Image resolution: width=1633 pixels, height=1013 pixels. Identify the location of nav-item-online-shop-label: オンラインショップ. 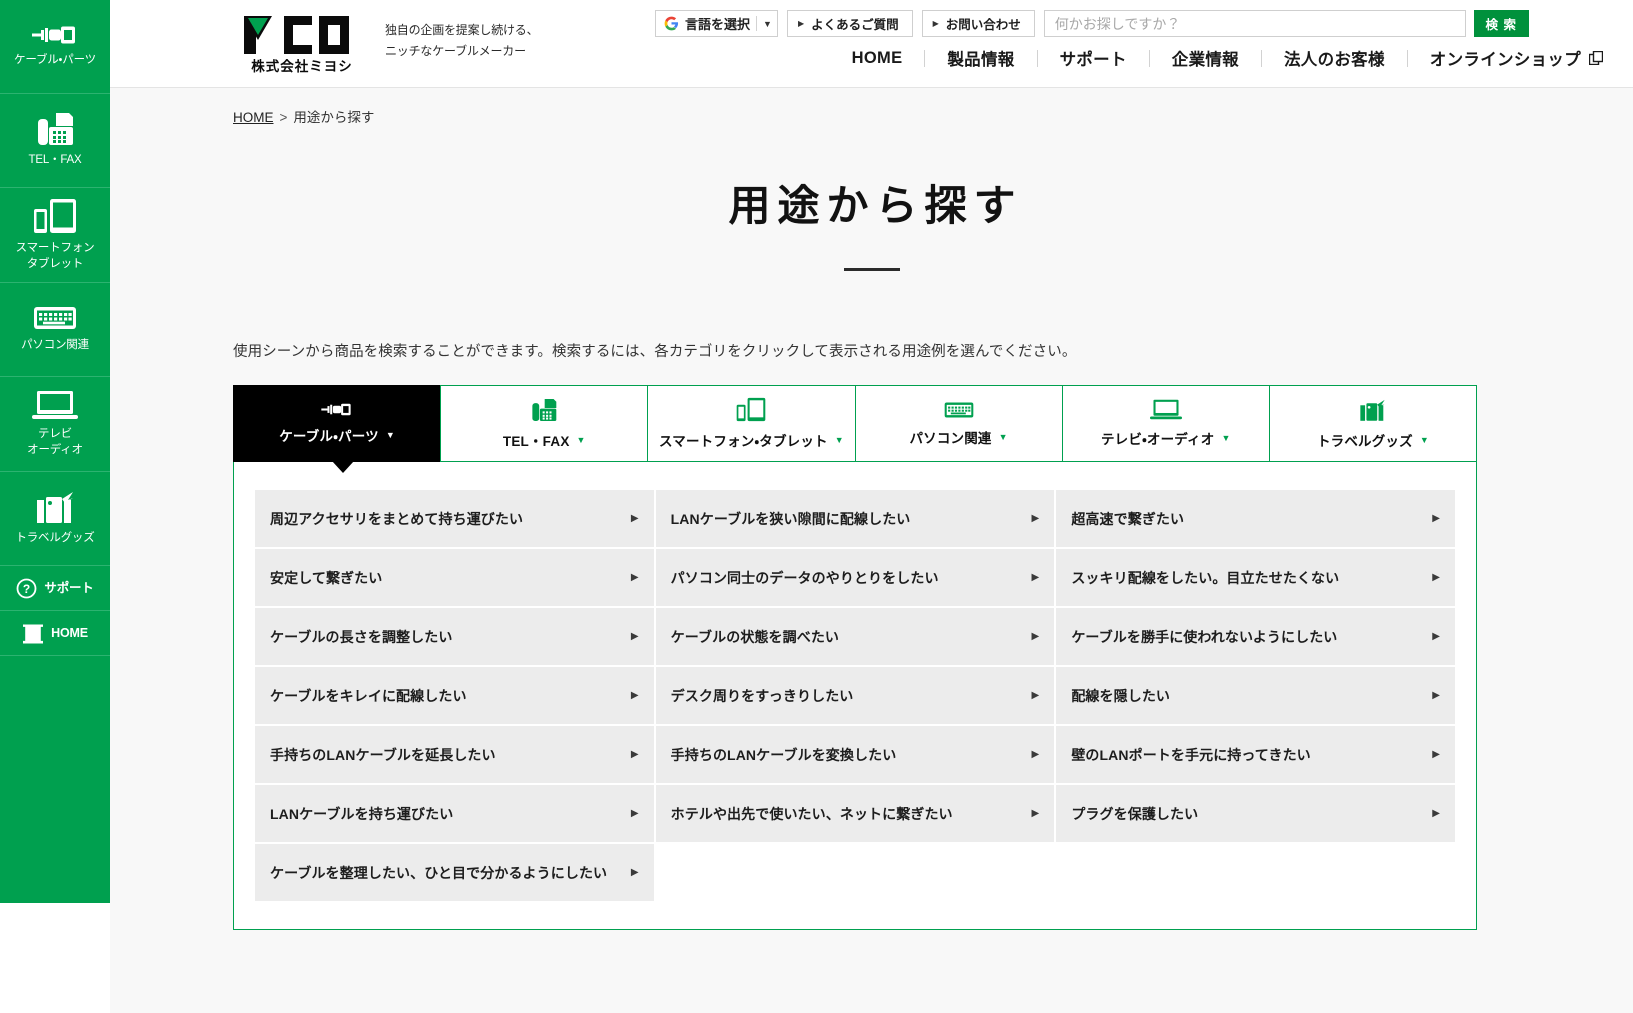
(1505, 60).